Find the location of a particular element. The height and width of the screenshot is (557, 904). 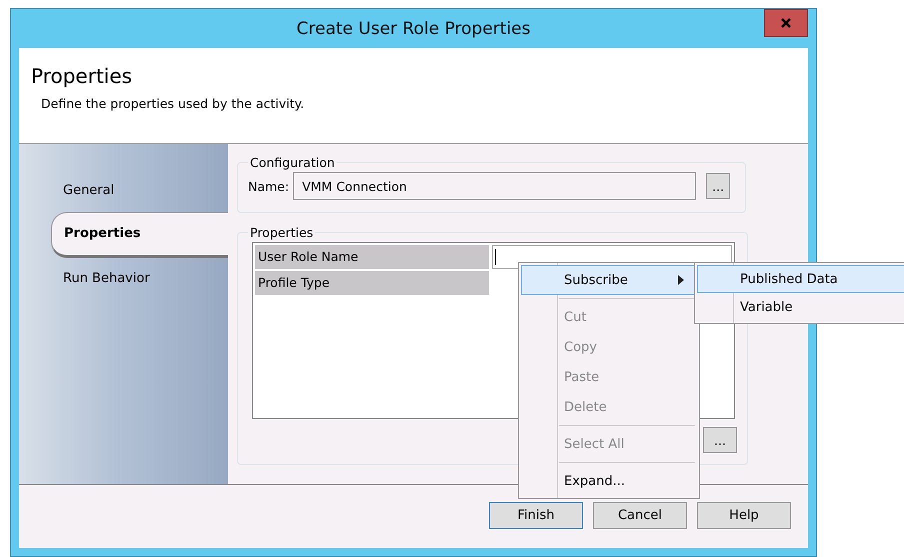

page-title: Properties is located at coordinates (81, 76).